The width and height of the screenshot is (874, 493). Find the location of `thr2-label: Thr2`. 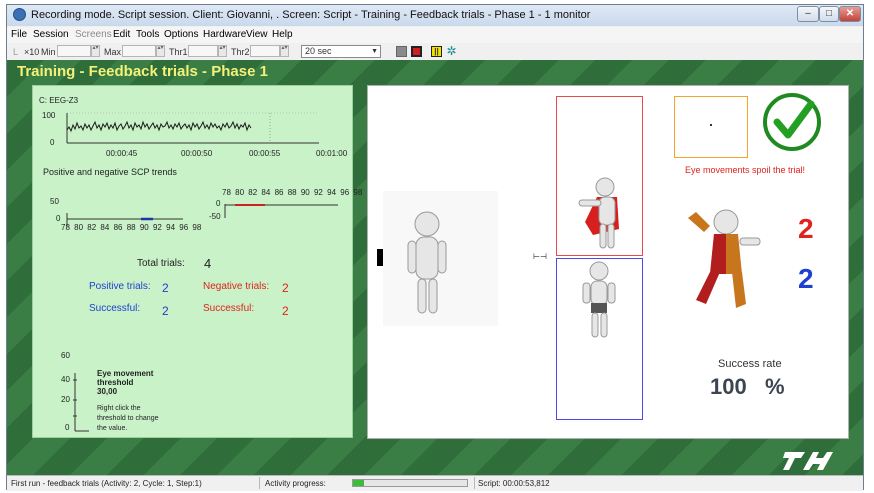

thr2-label: Thr2 is located at coordinates (240, 52).